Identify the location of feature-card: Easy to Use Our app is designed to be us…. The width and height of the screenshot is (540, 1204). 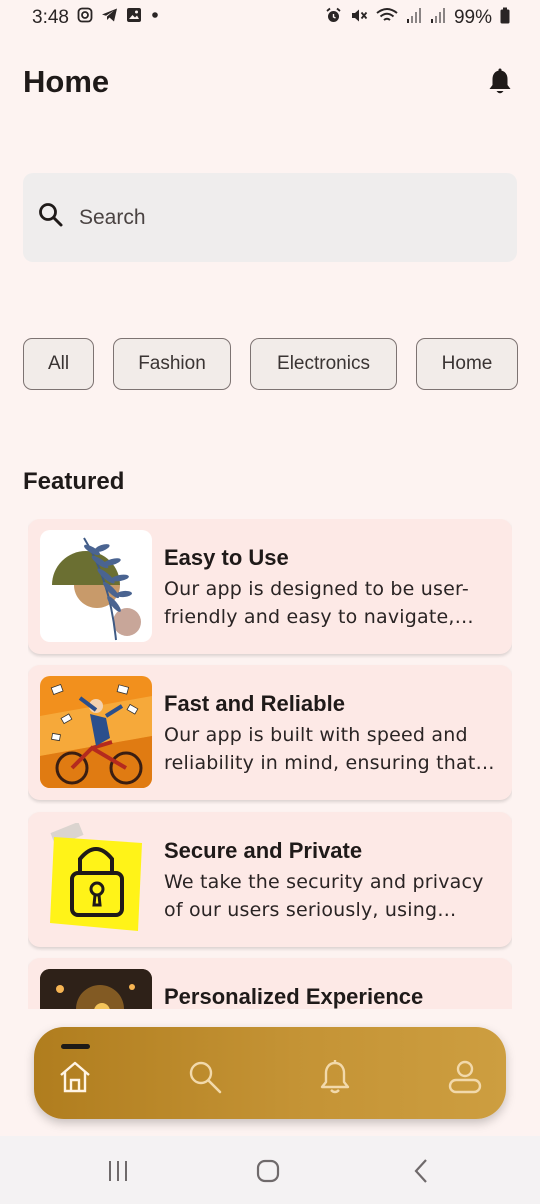
(270, 586).